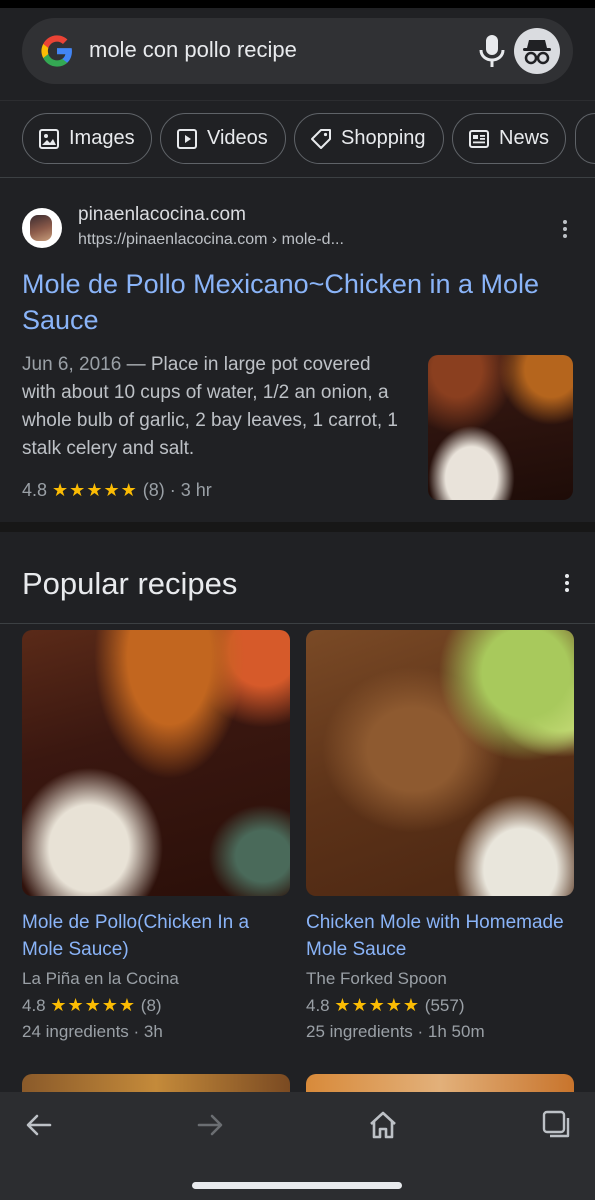 The height and width of the screenshot is (1200, 595). What do you see at coordinates (92, 1031) in the screenshot?
I see `recipe-card-meta: 24 ingredients · 3h` at bounding box center [92, 1031].